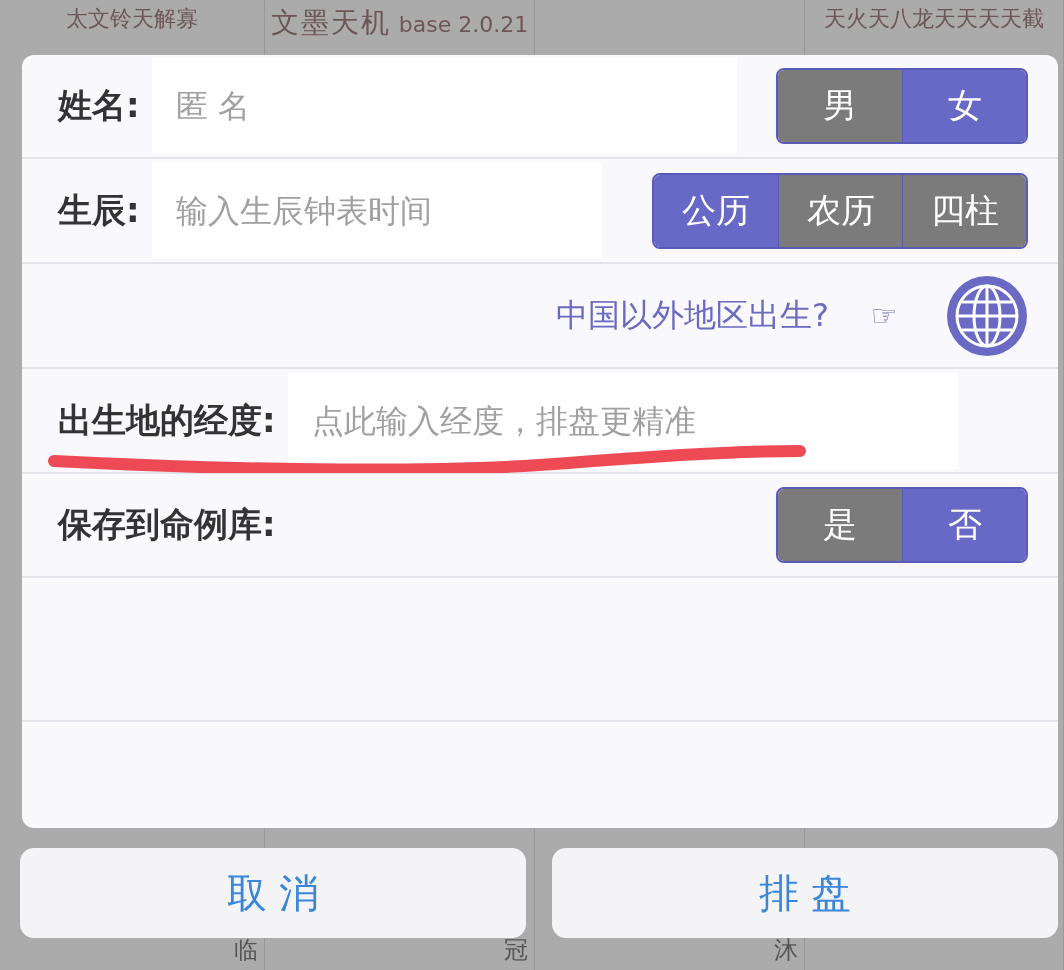 This screenshot has width=1064, height=970. Describe the element at coordinates (444, 106) in the screenshot. I see `name-field: 匿 名` at that location.